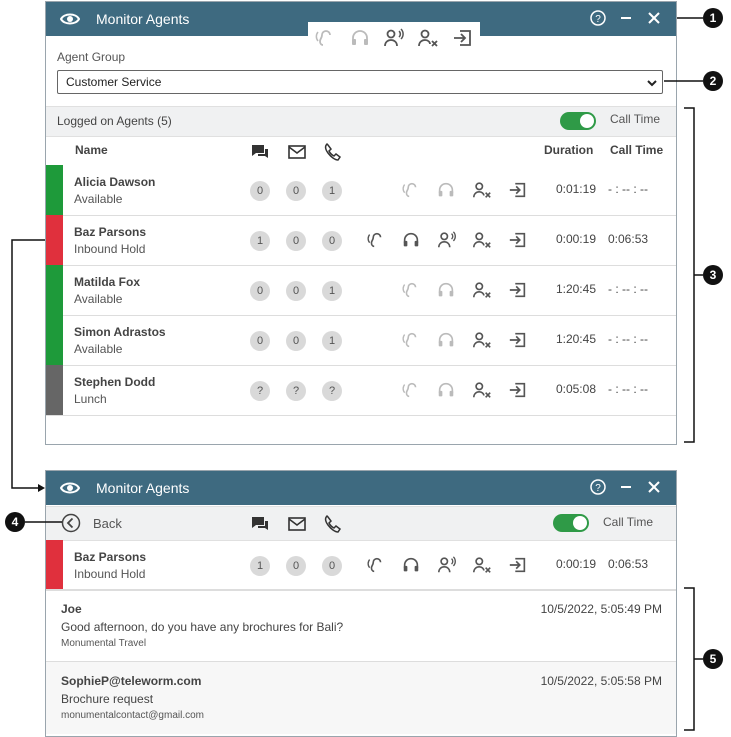 Image resolution: width=731 pixels, height=737 pixels. Describe the element at coordinates (652, 83) in the screenshot. I see `chevron-down-icon` at that location.